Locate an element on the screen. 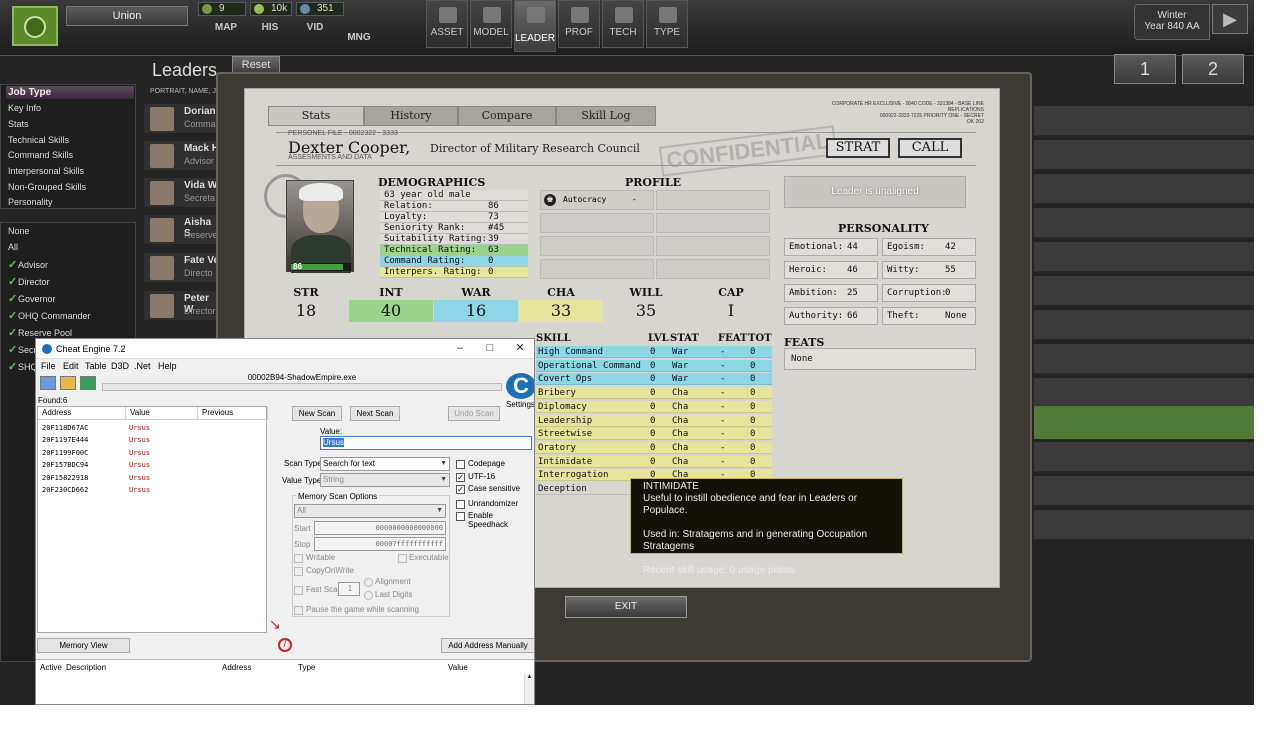  value-input: Ursus is located at coordinates (426, 443).